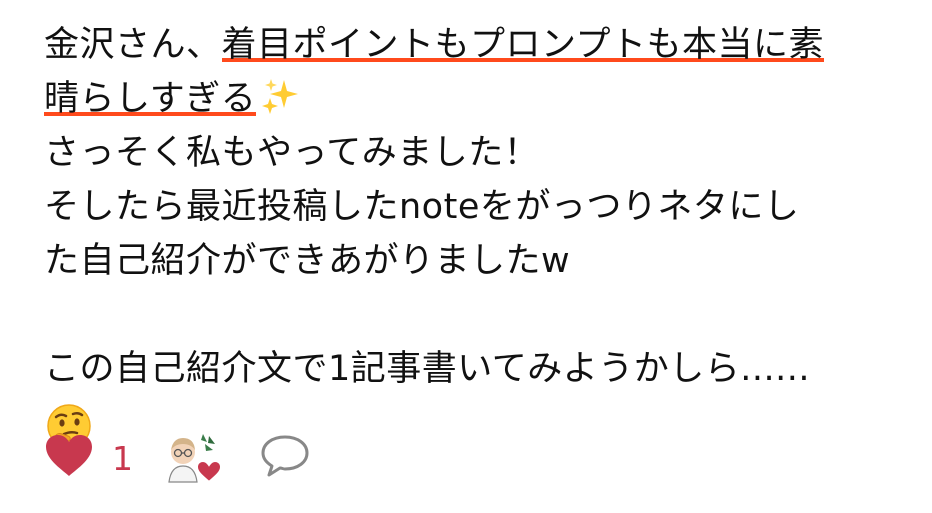 Image resolution: width=932 pixels, height=513 pixels. I want to click on comment-line-4: そしたら最近投稿したnoteをがっつりネタにし, so click(422, 207).